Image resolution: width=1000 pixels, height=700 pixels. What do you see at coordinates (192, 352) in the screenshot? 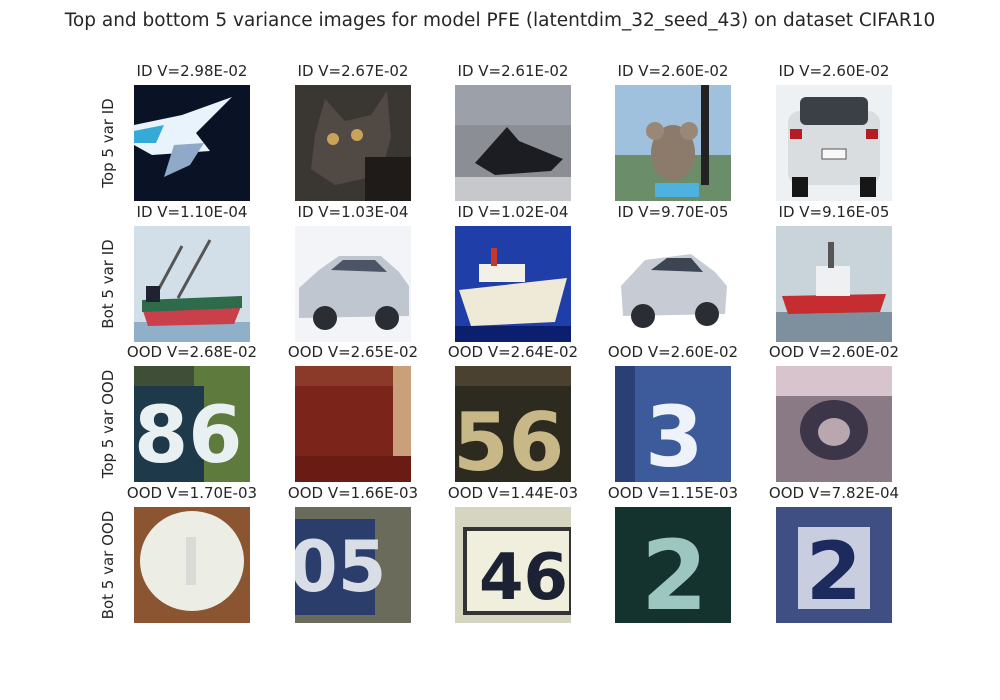
I see `cell-title: OOD V=2.68E-02` at bounding box center [192, 352].